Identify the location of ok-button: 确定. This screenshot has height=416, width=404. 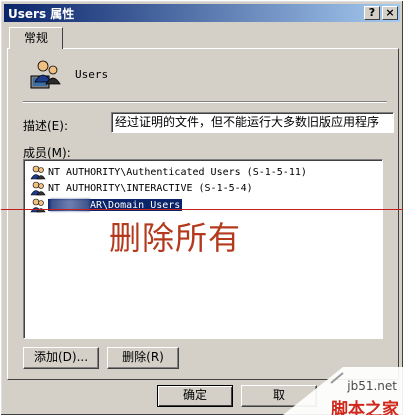
(195, 396).